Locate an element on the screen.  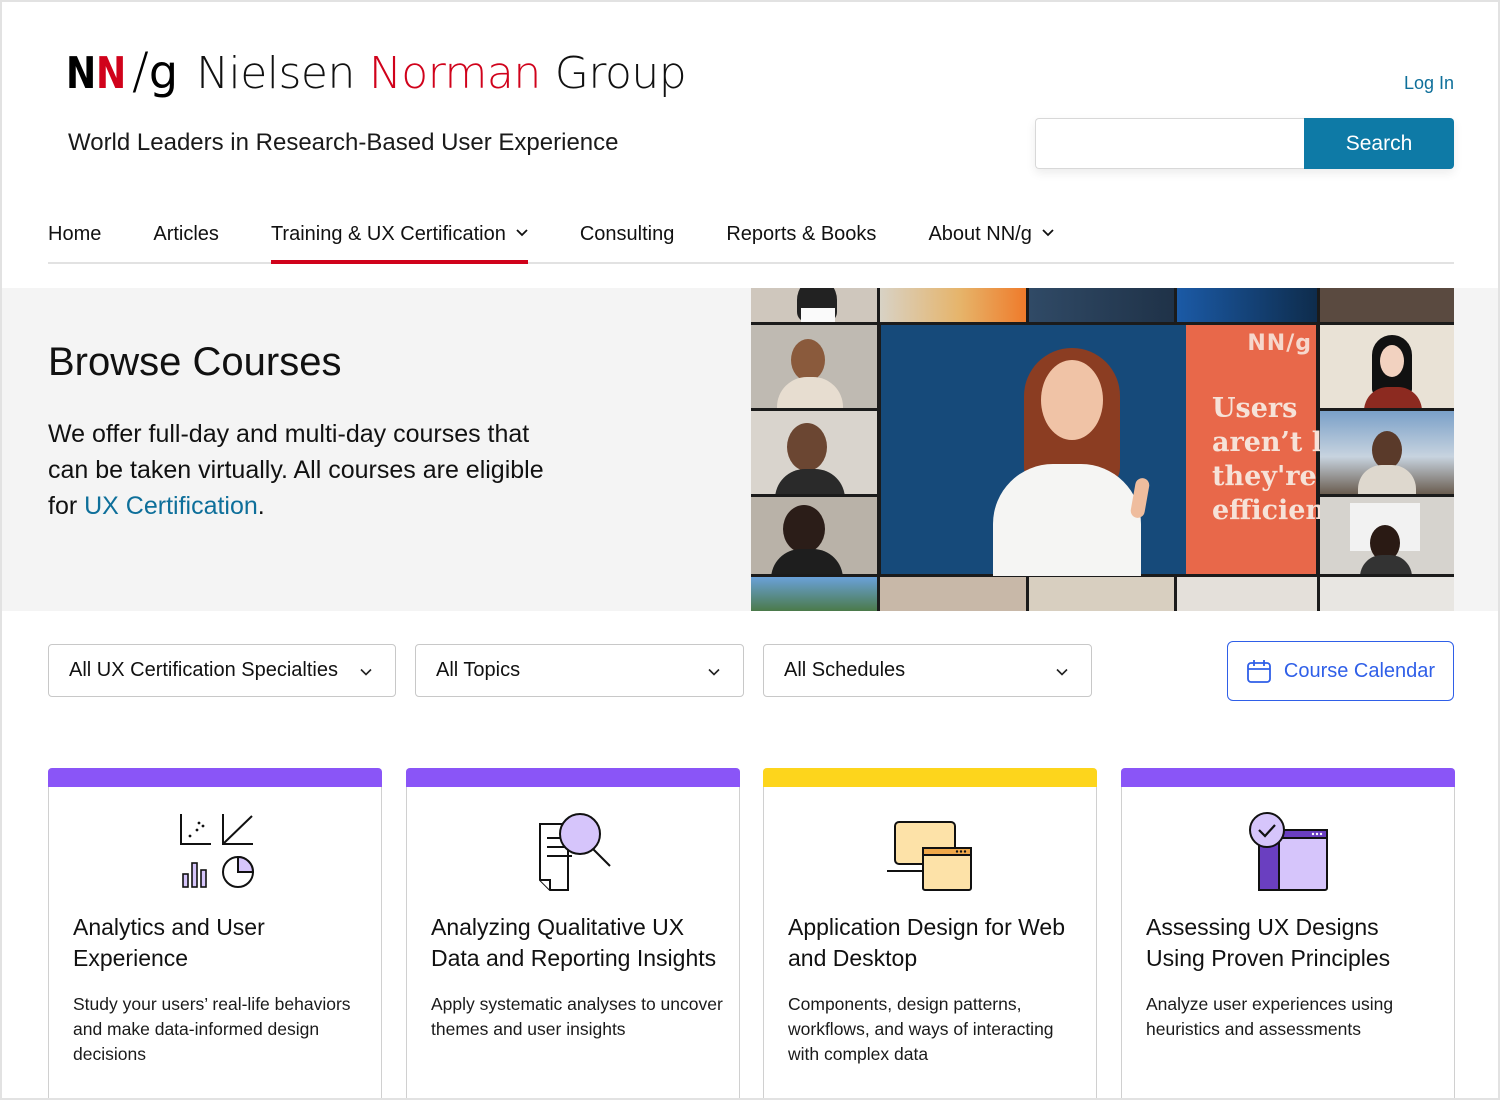
select-value: All UX Certification Specialties is located at coordinates (203, 670).